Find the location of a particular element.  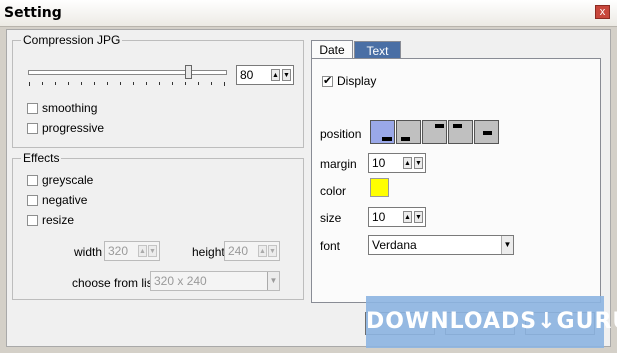

window-title: Setting is located at coordinates (33, 13).